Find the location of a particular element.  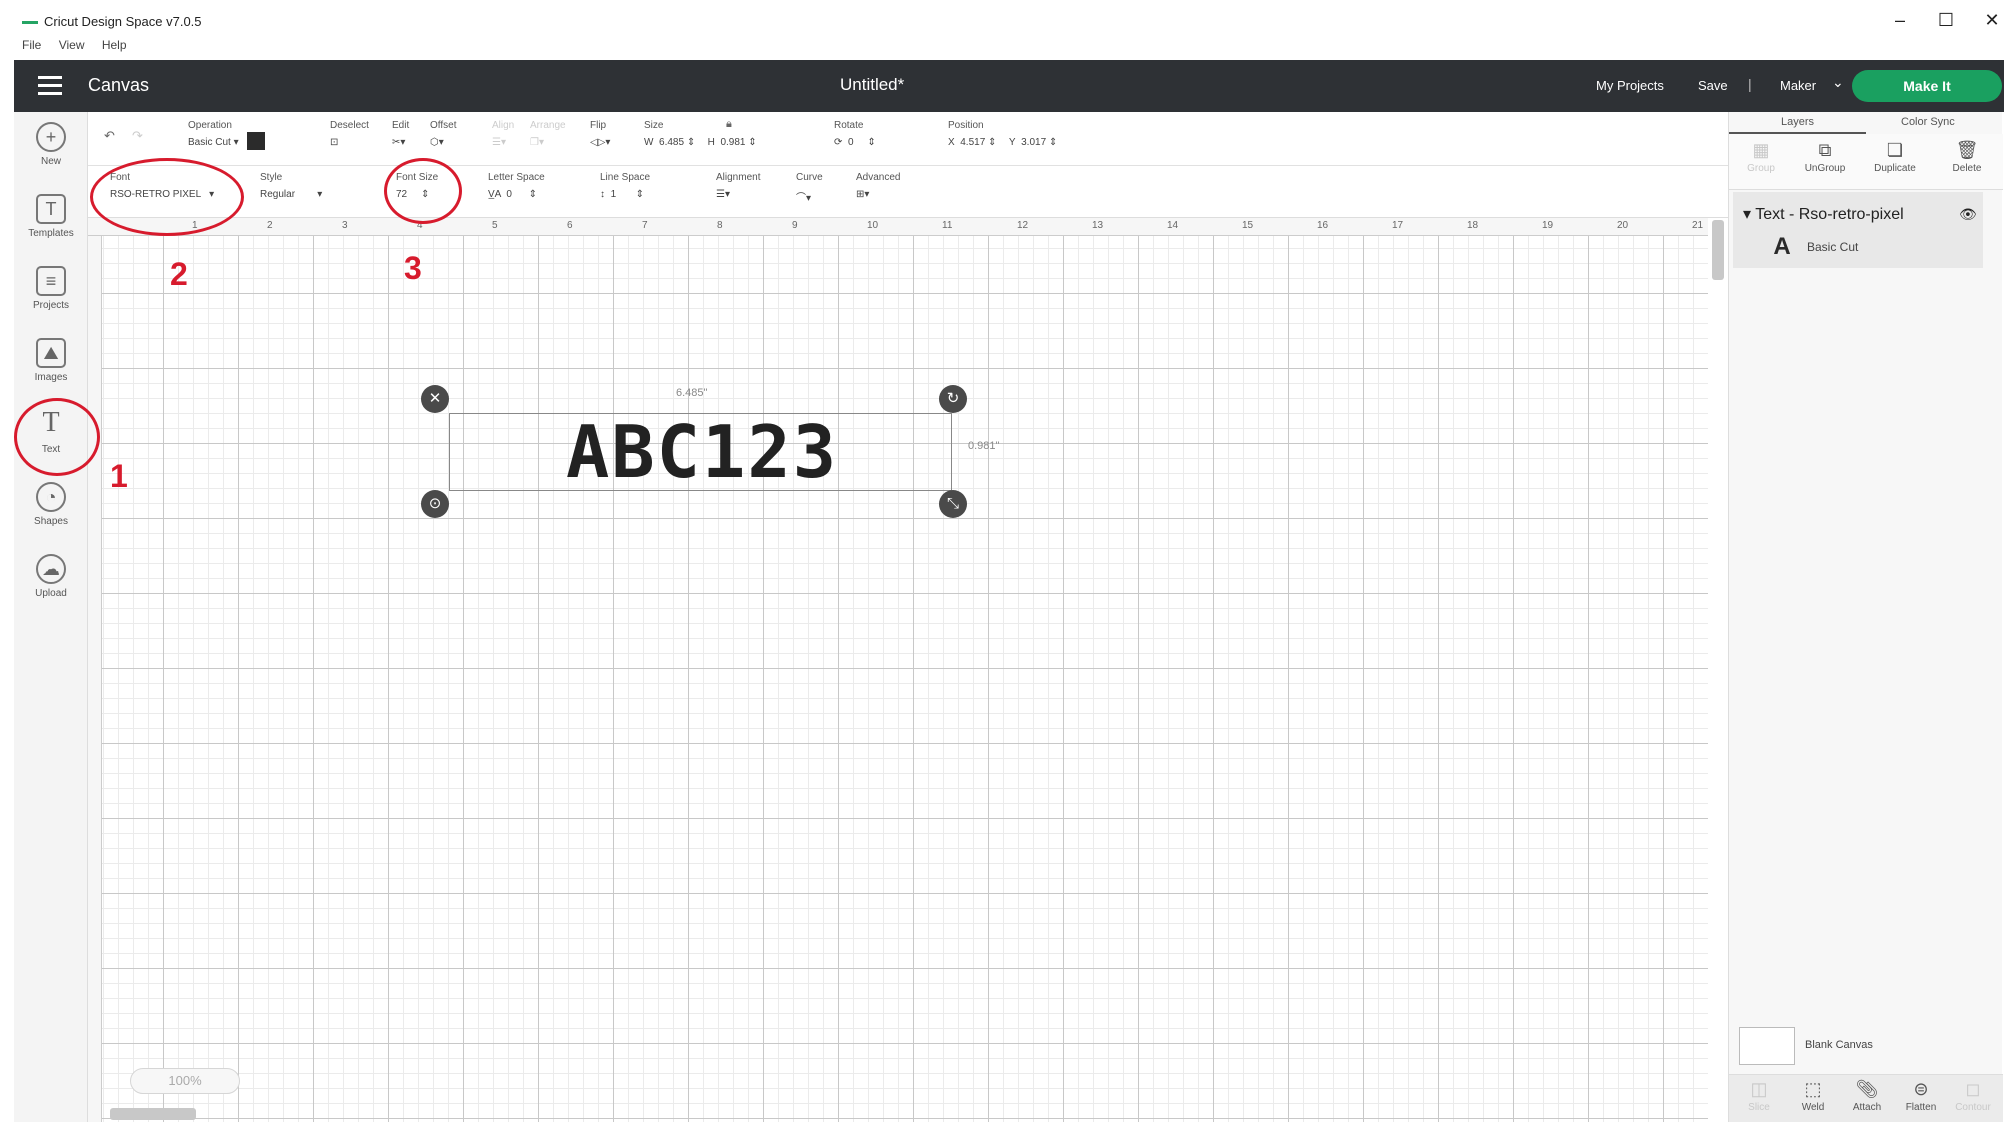

deselect-icon: ⊡ is located at coordinates (334, 142).